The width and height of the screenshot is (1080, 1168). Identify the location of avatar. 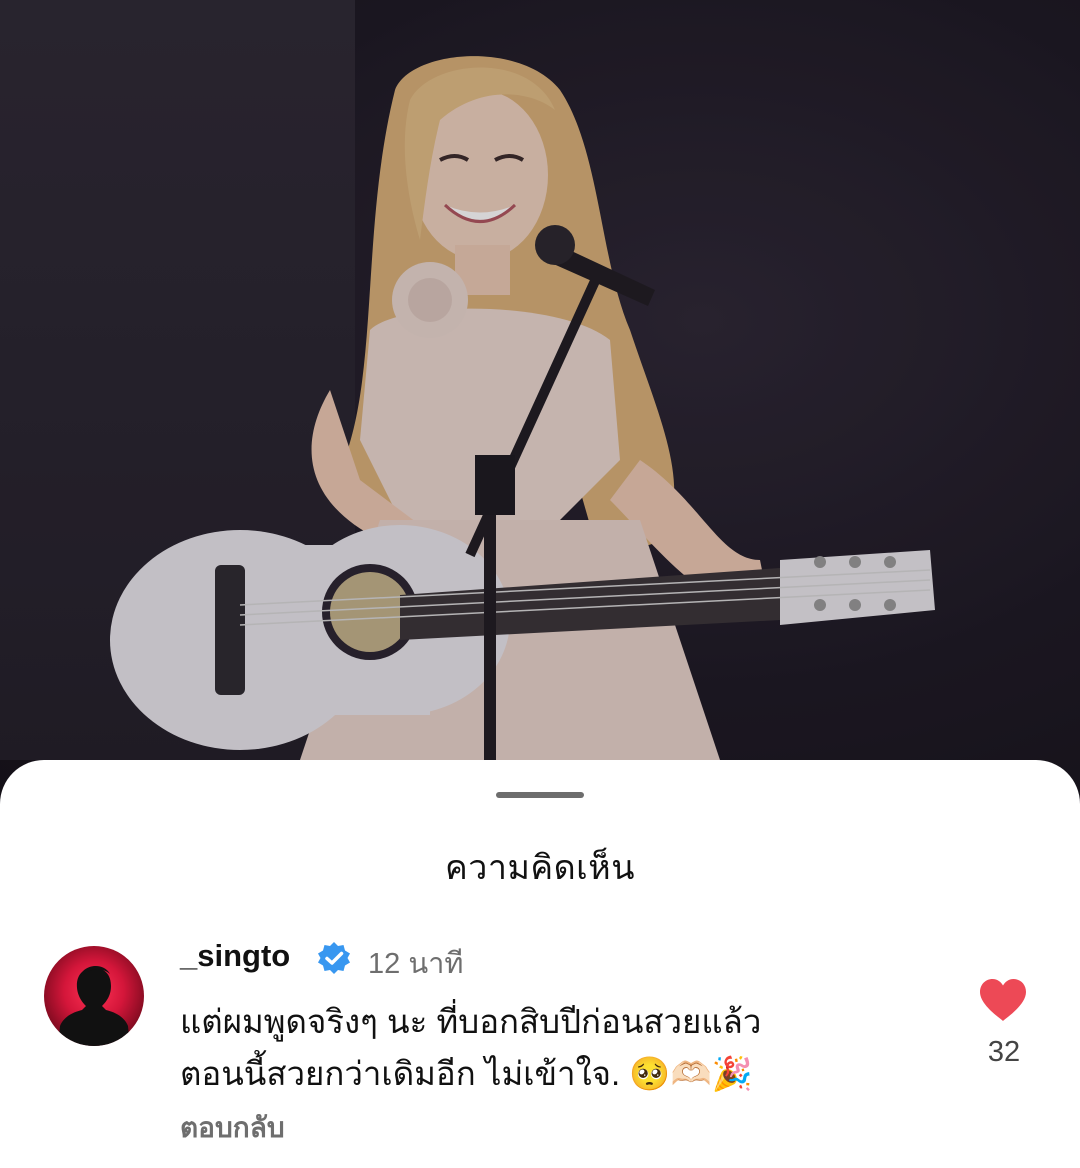
(94, 996).